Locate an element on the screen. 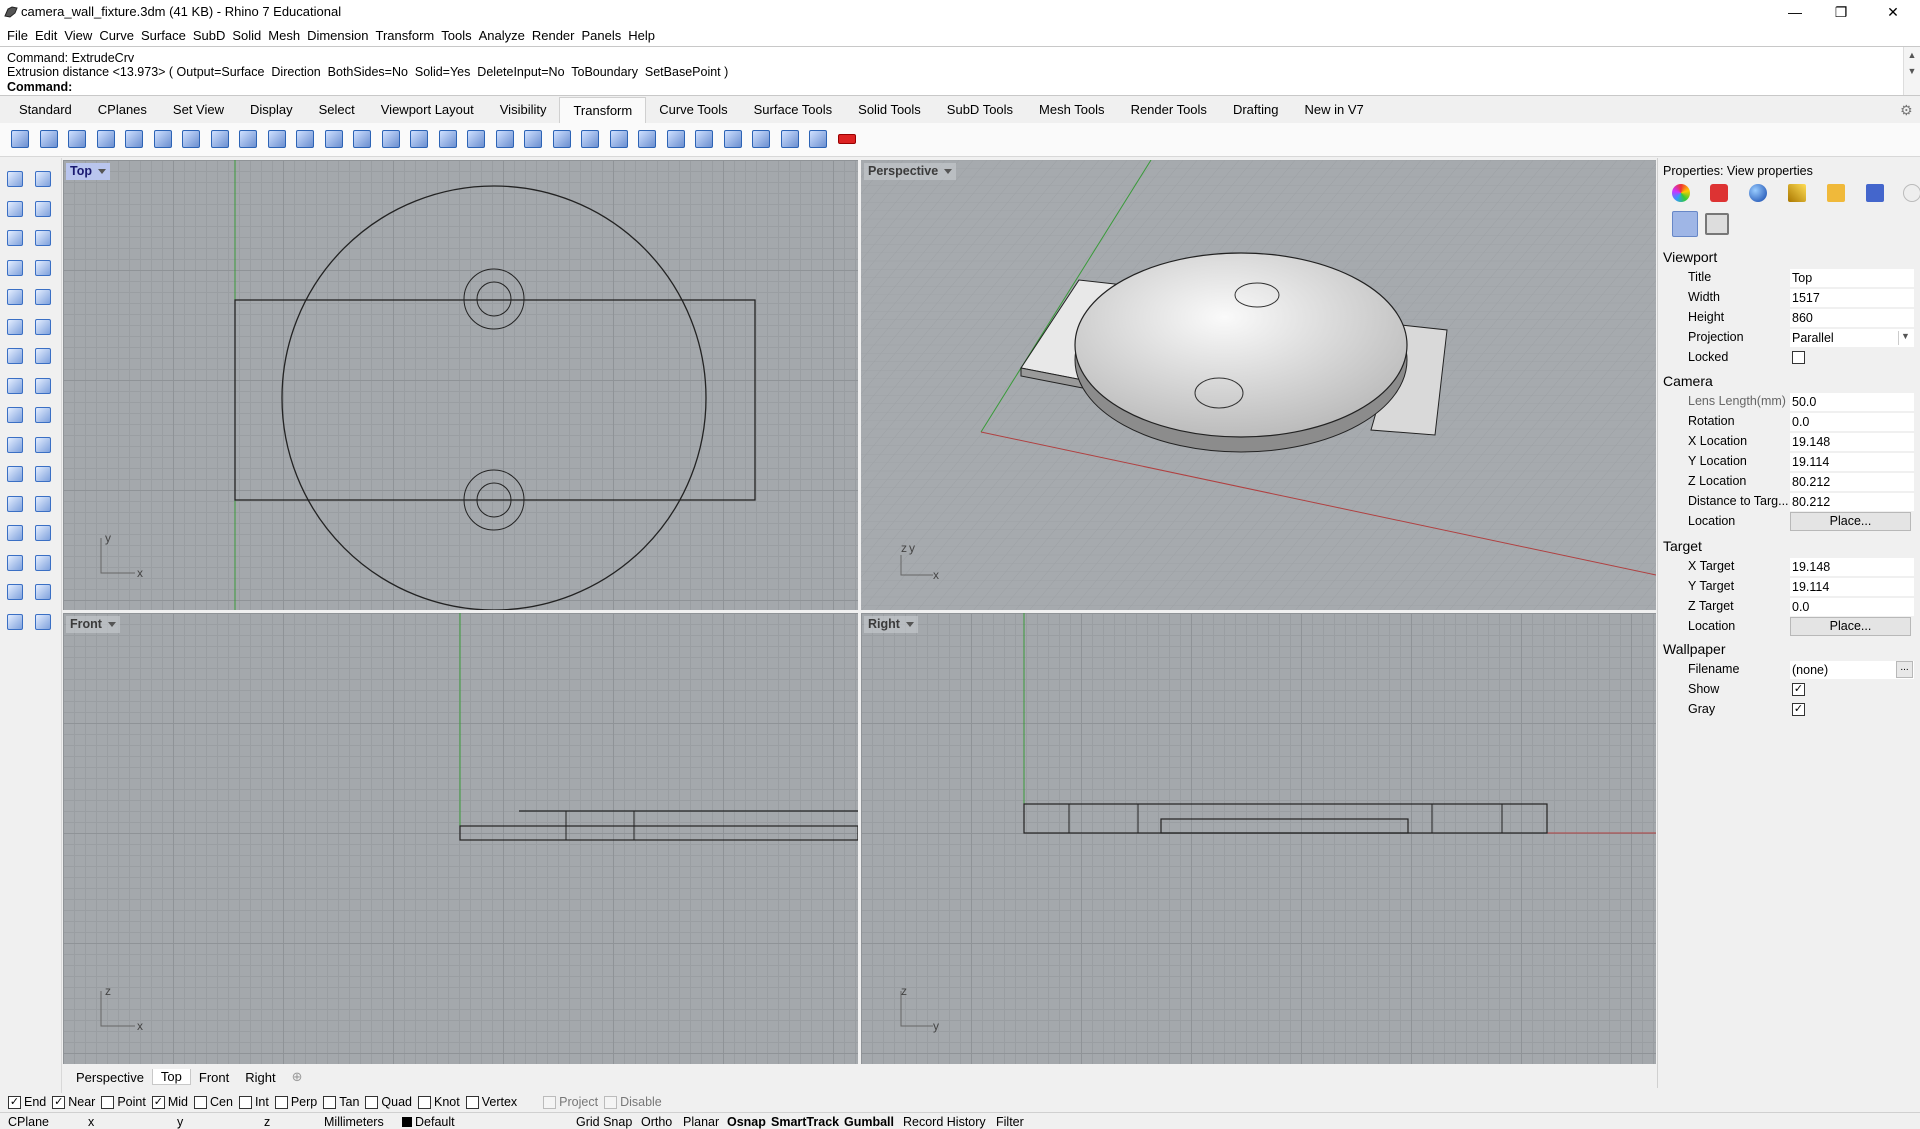 The image size is (1920, 1129). circle-icon is located at coordinates (15, 238).